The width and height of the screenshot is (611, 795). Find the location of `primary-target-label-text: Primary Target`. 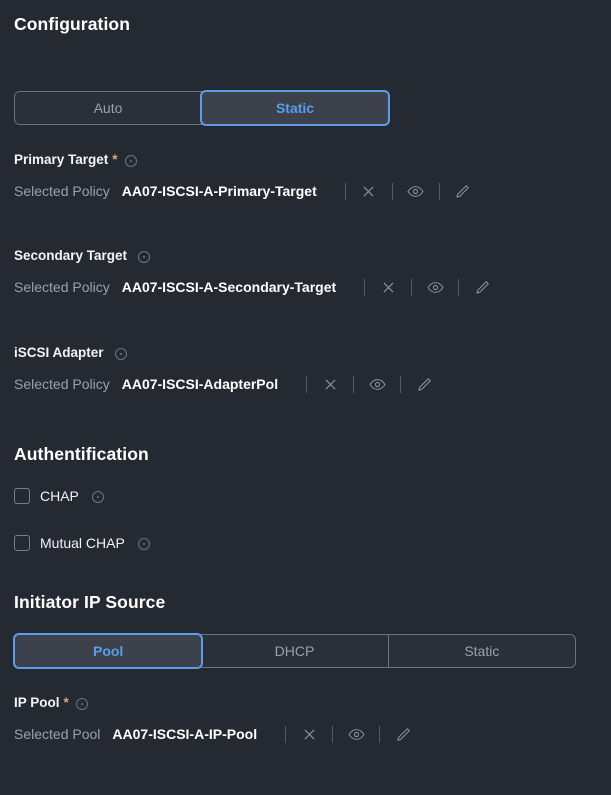

primary-target-label-text: Primary Target is located at coordinates (61, 159).